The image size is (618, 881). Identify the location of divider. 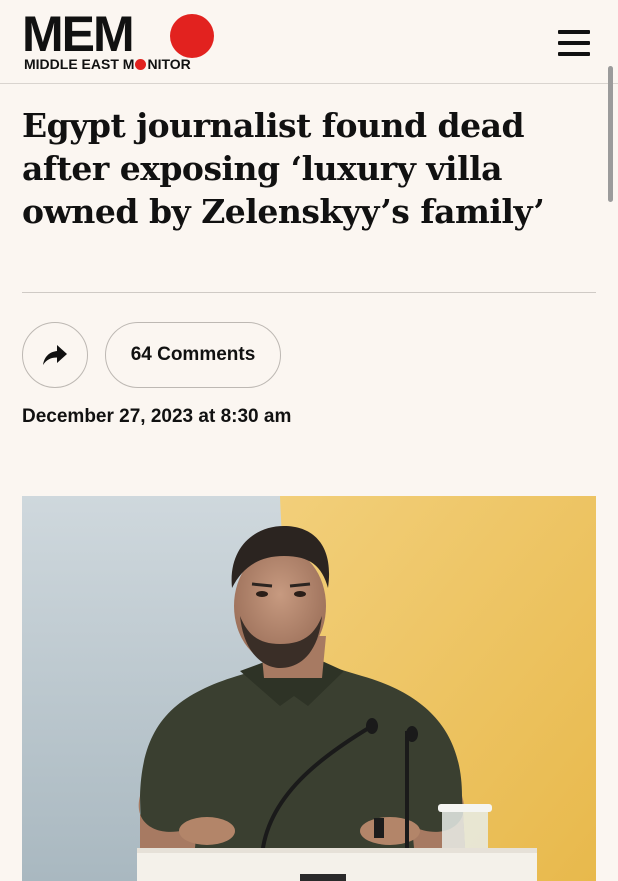
(309, 292).